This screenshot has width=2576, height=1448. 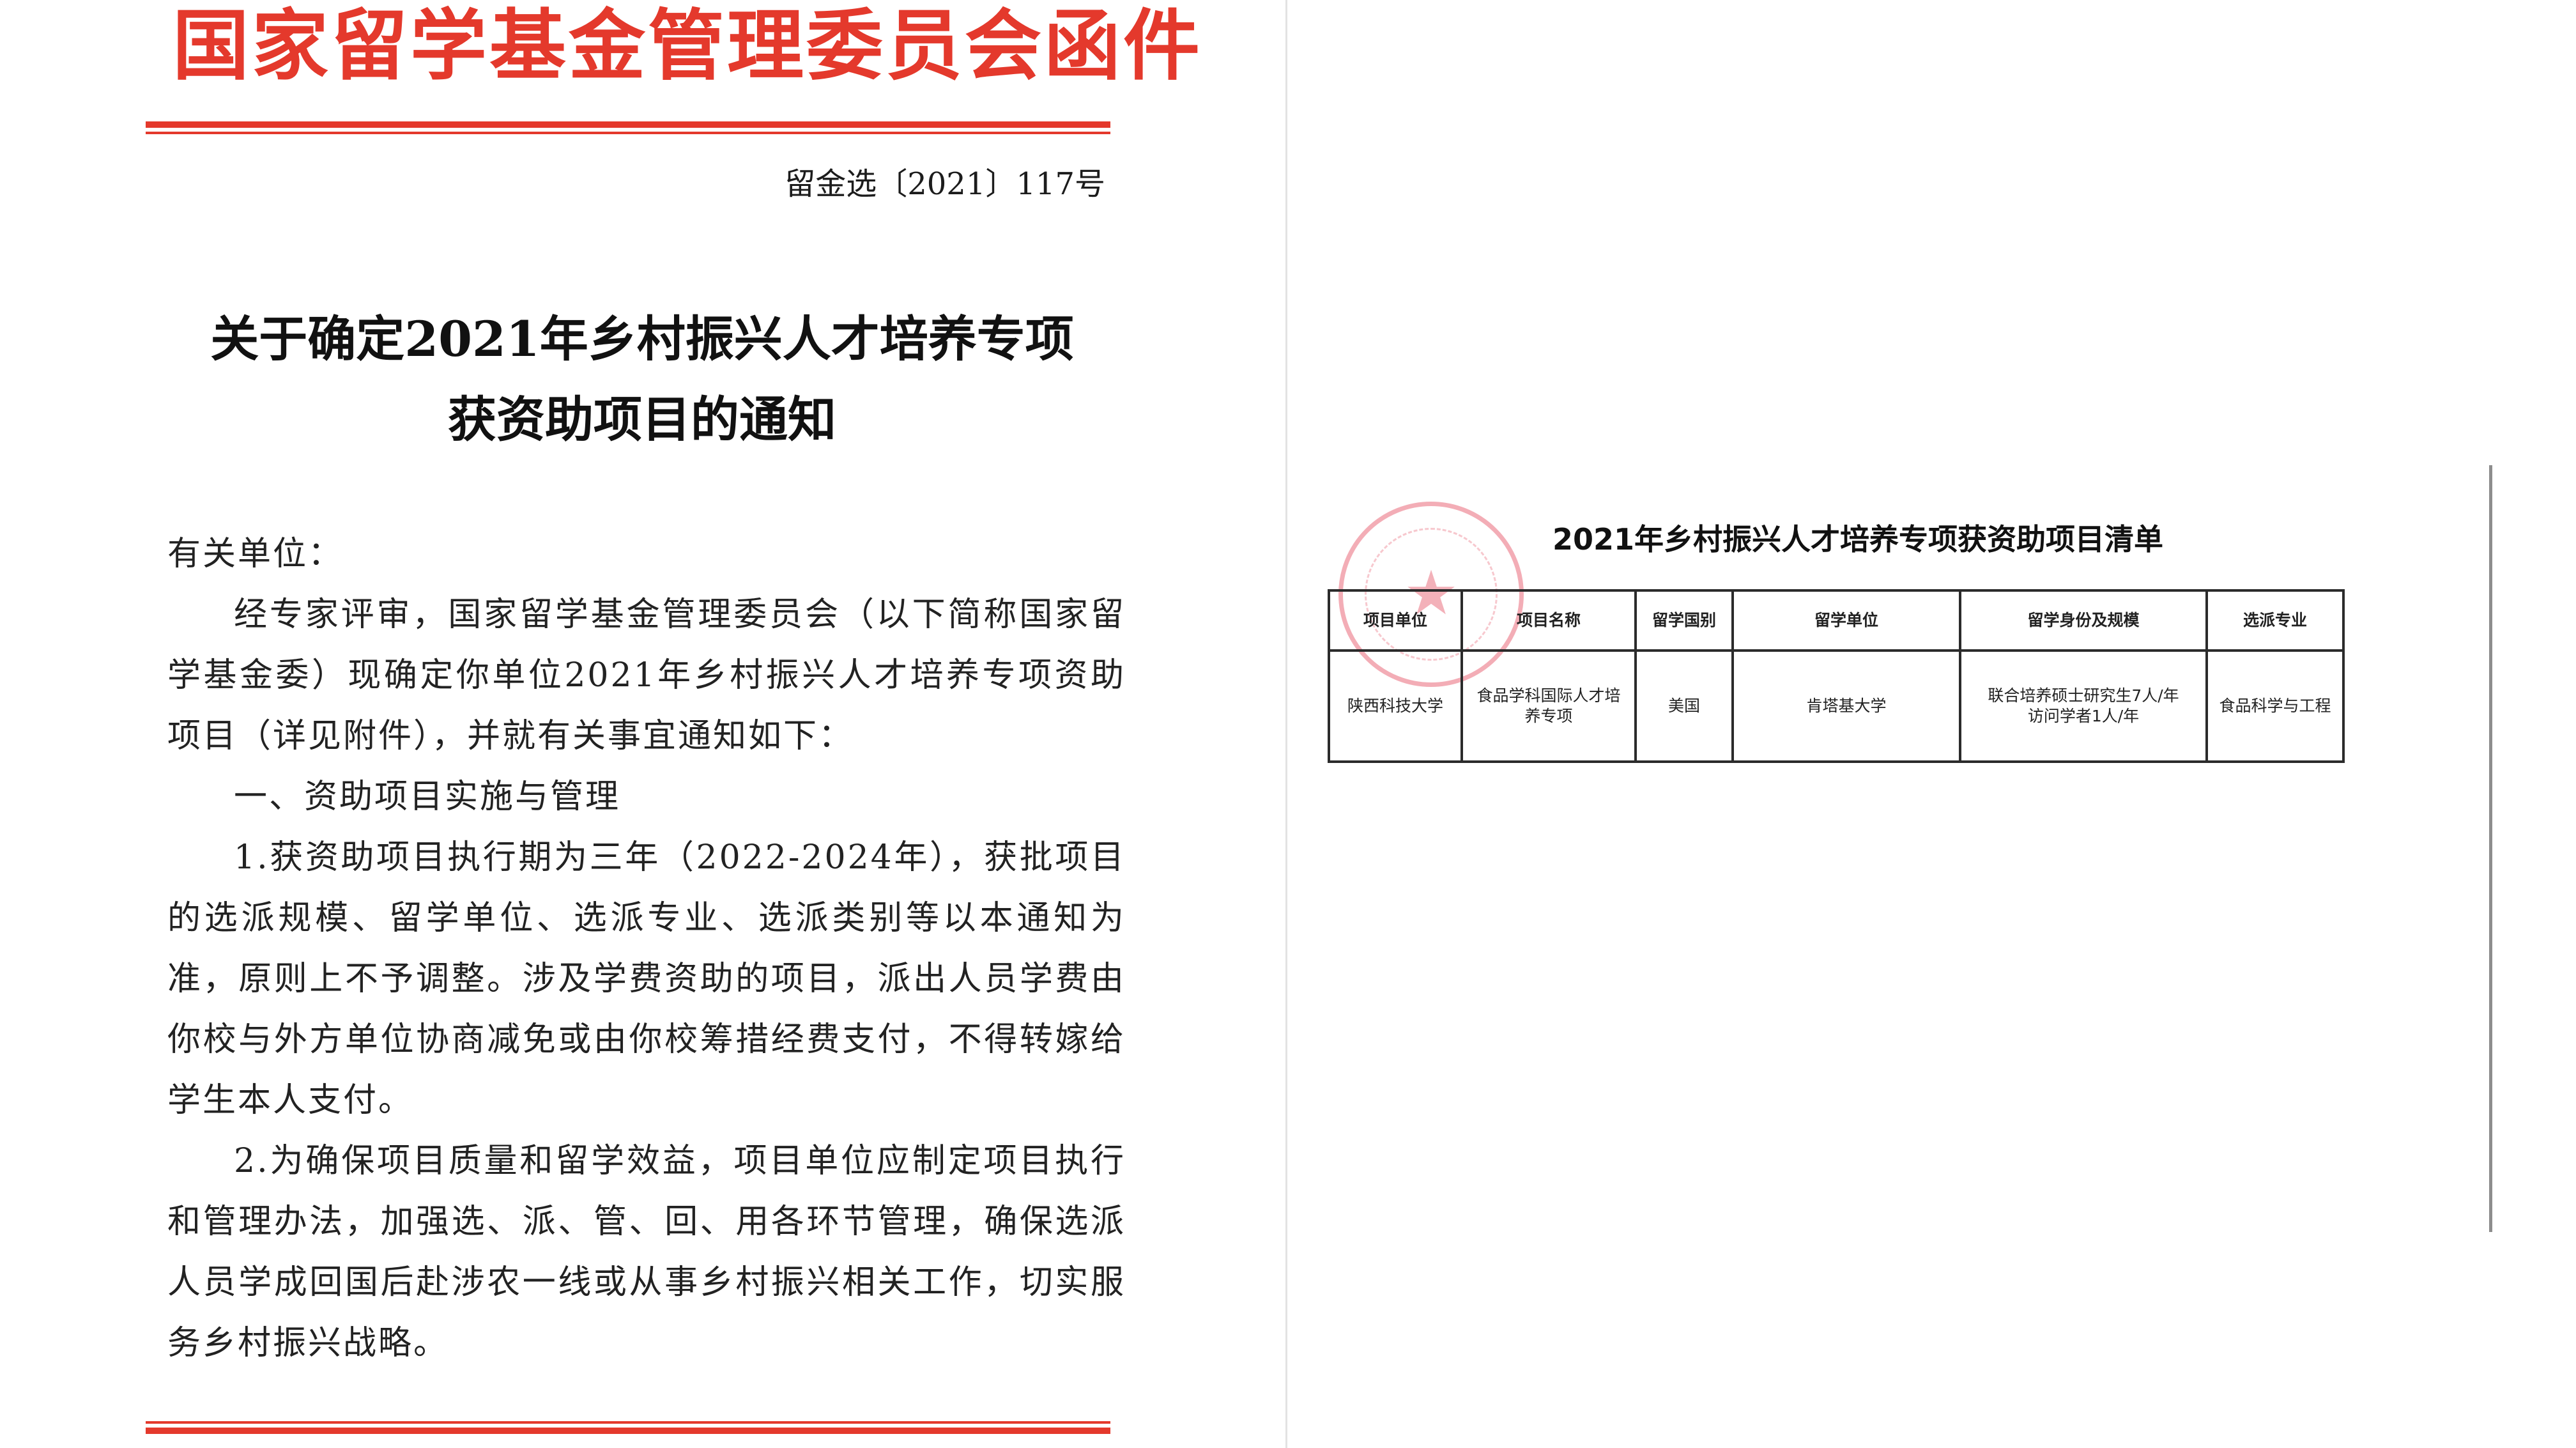 I want to click on attachment-title: 2021年乡村振兴人才培养专项获资助项目清单, so click(x=1858, y=539).